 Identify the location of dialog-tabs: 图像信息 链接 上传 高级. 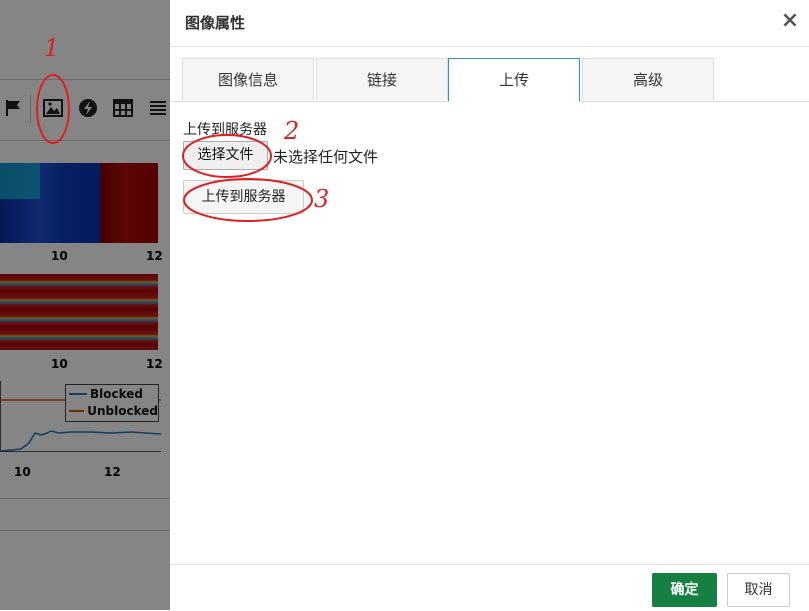
(489, 80).